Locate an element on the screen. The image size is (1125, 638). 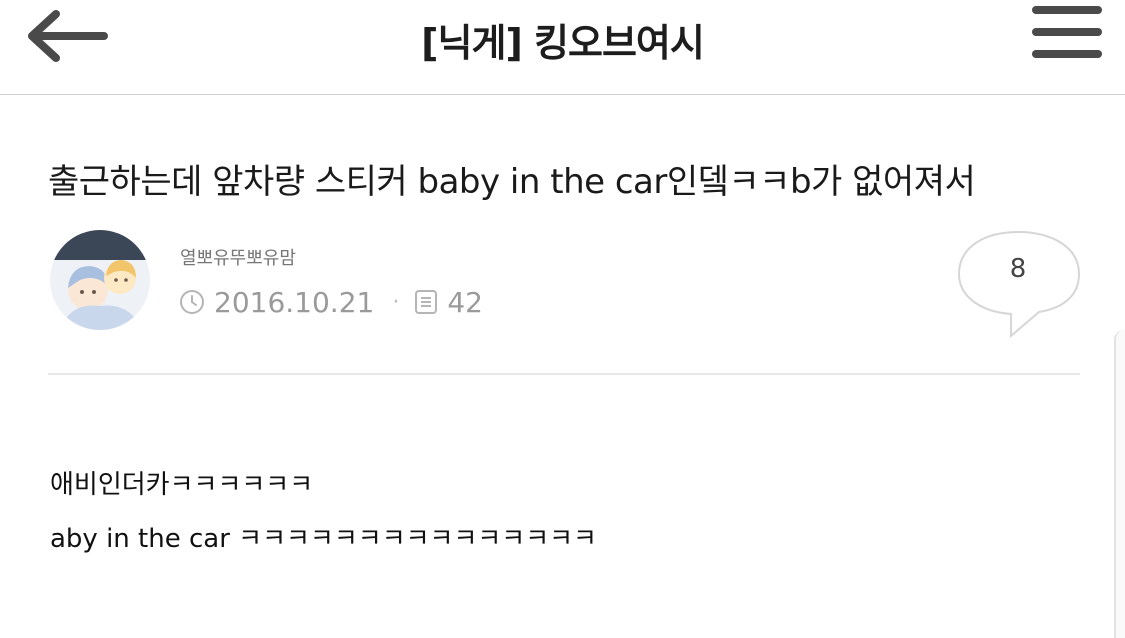
menu-button is located at coordinates (1068, 34).